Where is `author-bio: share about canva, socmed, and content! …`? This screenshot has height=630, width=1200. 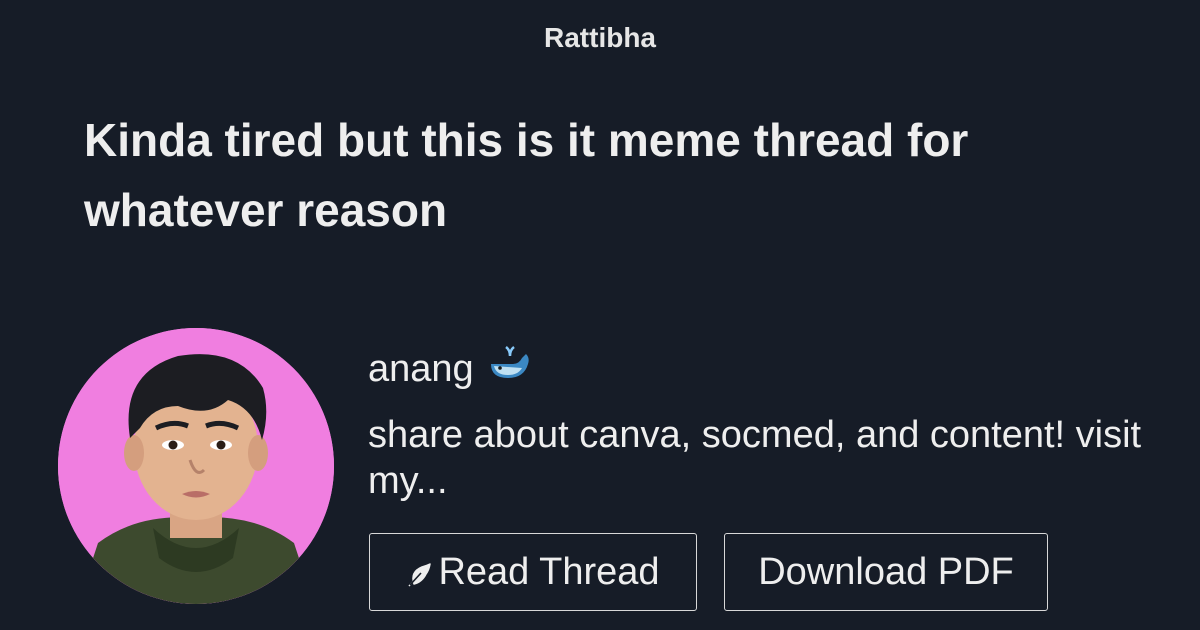
author-bio: share about canva, socmed, and content! … is located at coordinates (755, 458).